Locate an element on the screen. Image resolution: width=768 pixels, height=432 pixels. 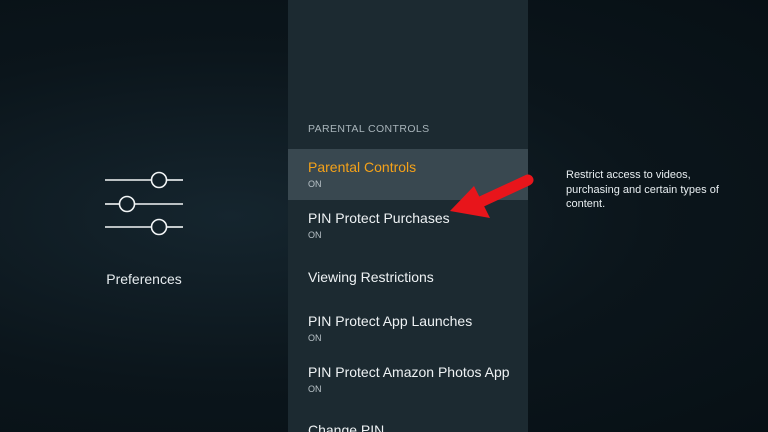
menu-item-label: PIN Protect App Launches is located at coordinates (390, 321).